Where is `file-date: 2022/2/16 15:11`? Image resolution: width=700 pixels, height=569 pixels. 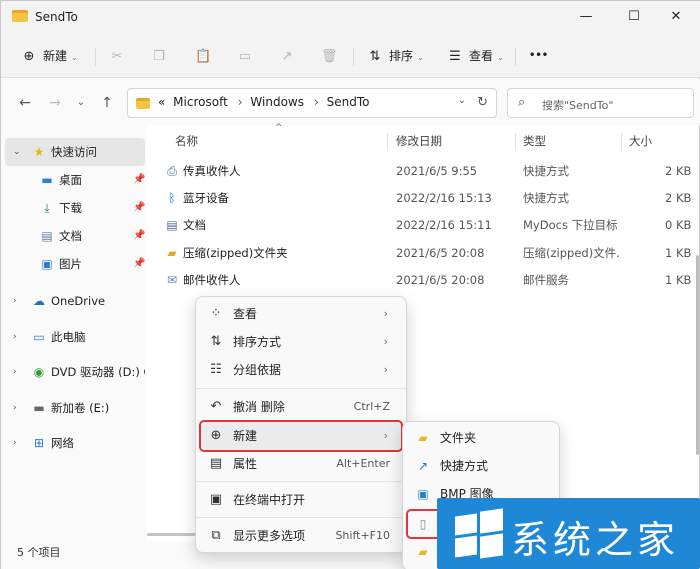 file-date: 2022/2/16 15:11 is located at coordinates (444, 225).